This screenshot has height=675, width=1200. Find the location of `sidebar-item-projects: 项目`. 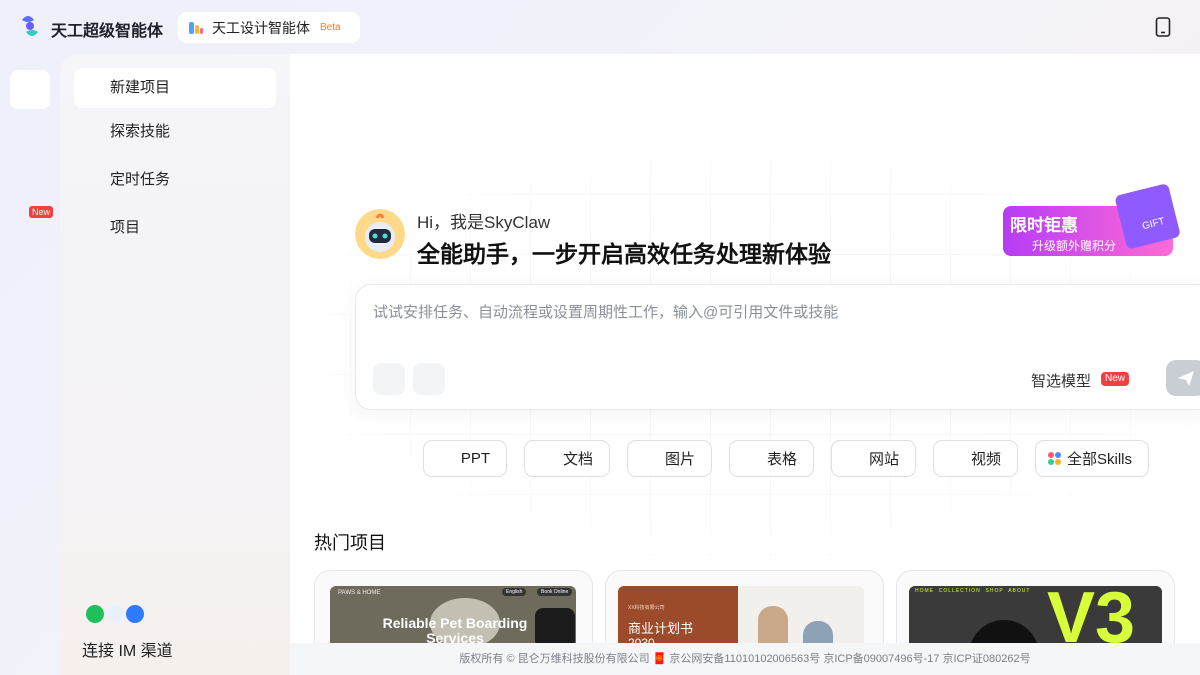

sidebar-item-projects: 项目 is located at coordinates (175, 228).